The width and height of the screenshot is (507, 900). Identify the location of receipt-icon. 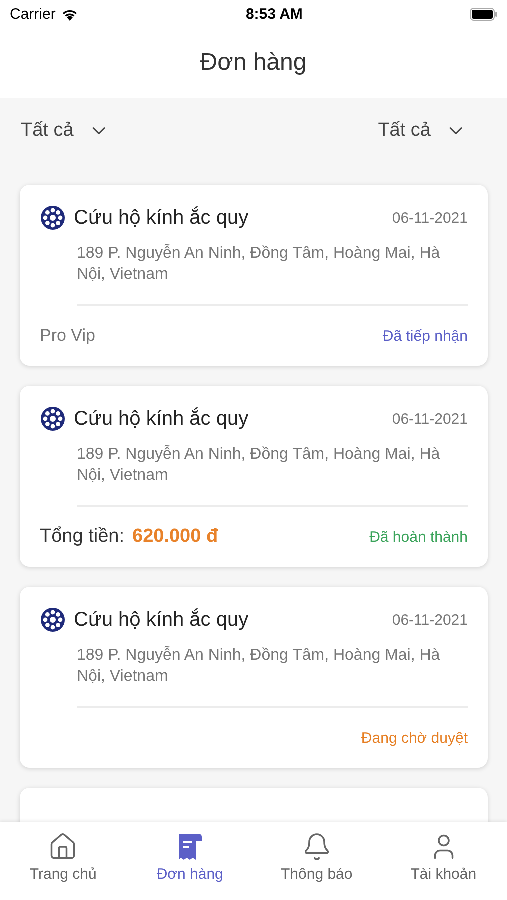
(190, 847).